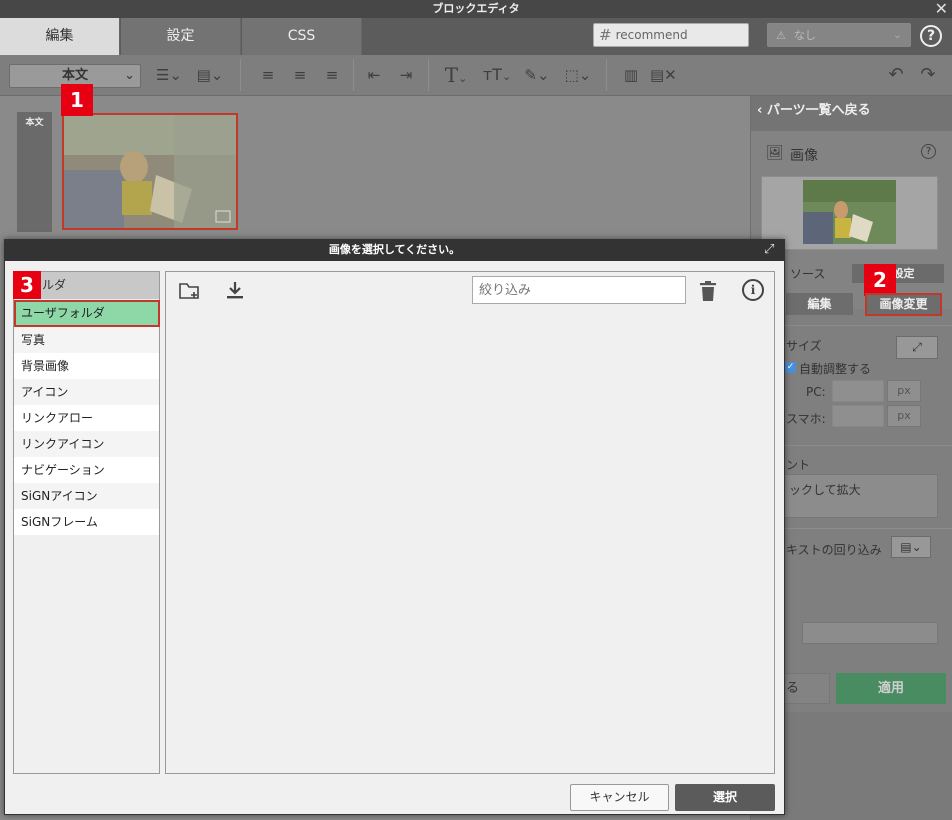 The width and height of the screenshot is (952, 820). What do you see at coordinates (911, 547) in the screenshot?
I see `text-wrap-select: ▤⌄` at bounding box center [911, 547].